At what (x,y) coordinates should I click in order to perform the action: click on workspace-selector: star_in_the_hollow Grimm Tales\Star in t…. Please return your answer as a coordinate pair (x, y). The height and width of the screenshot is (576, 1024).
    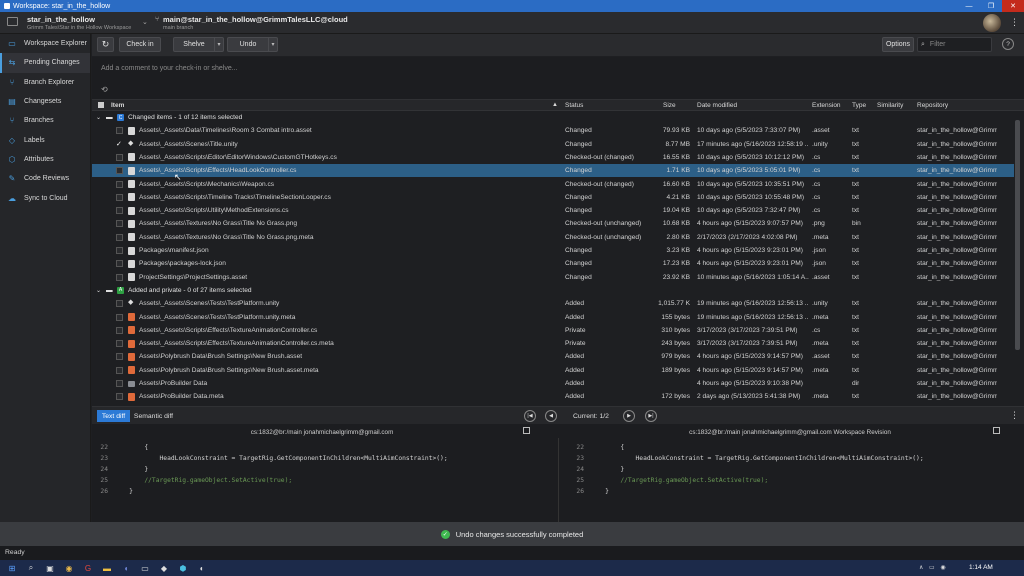
    Looking at the image, I should click on (79, 23).